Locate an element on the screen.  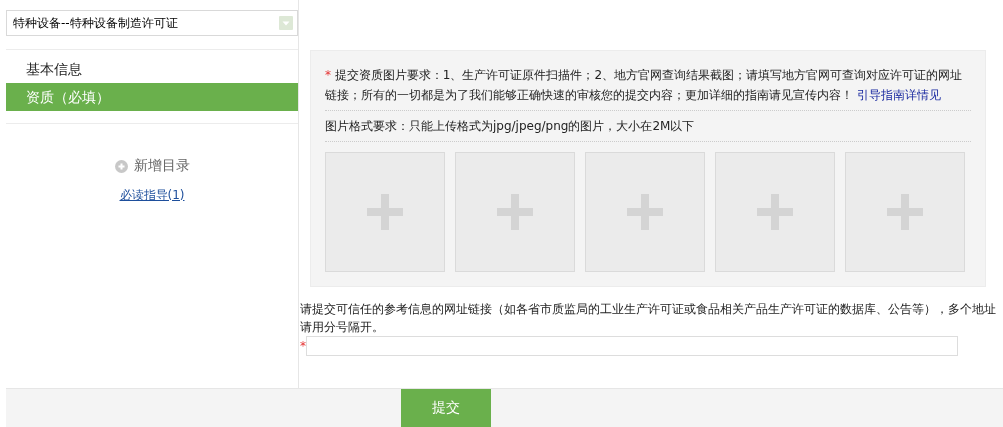
url-input-field is located at coordinates (632, 346).